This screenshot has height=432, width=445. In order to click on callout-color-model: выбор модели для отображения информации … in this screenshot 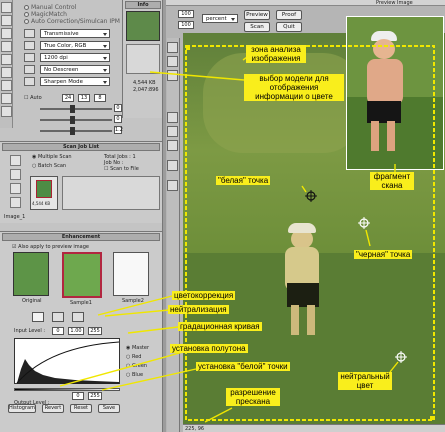, I will do `click(294, 87)`.